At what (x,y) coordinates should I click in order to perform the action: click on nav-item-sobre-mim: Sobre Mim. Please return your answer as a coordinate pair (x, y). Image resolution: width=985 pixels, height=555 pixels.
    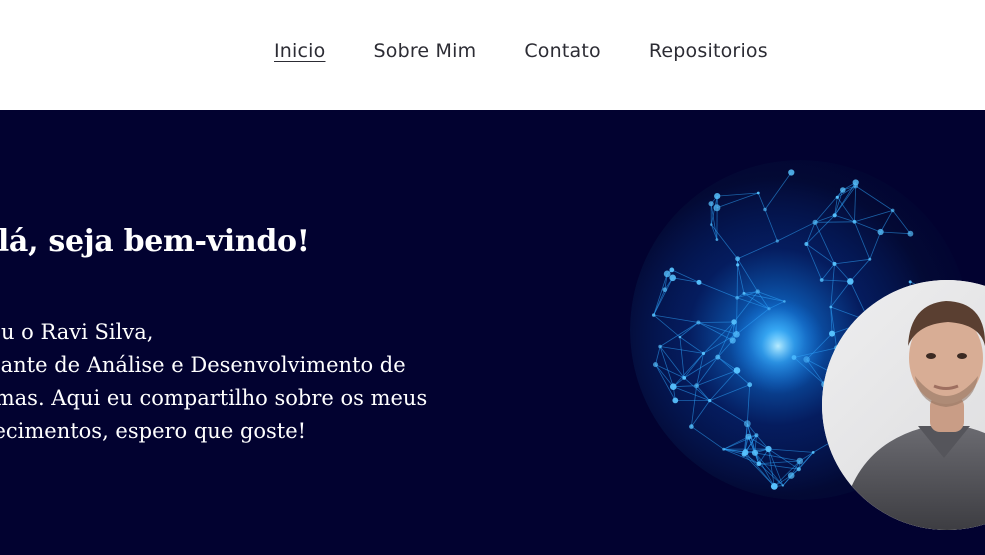
    Looking at the image, I should click on (424, 51).